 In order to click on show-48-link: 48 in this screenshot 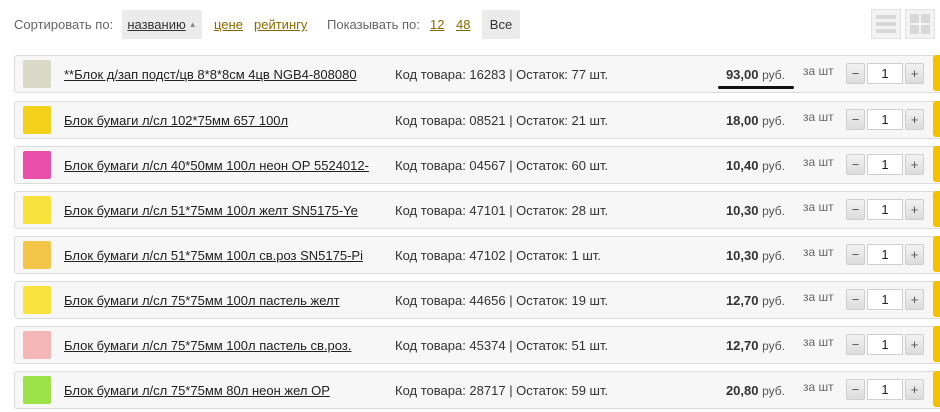, I will do `click(463, 24)`.